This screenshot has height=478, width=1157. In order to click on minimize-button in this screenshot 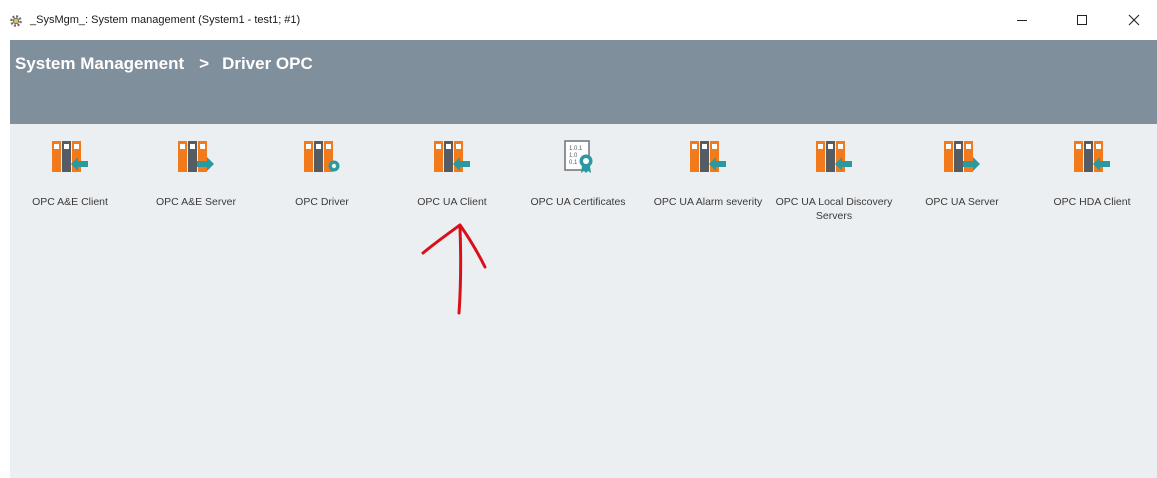, I will do `click(1022, 20)`.